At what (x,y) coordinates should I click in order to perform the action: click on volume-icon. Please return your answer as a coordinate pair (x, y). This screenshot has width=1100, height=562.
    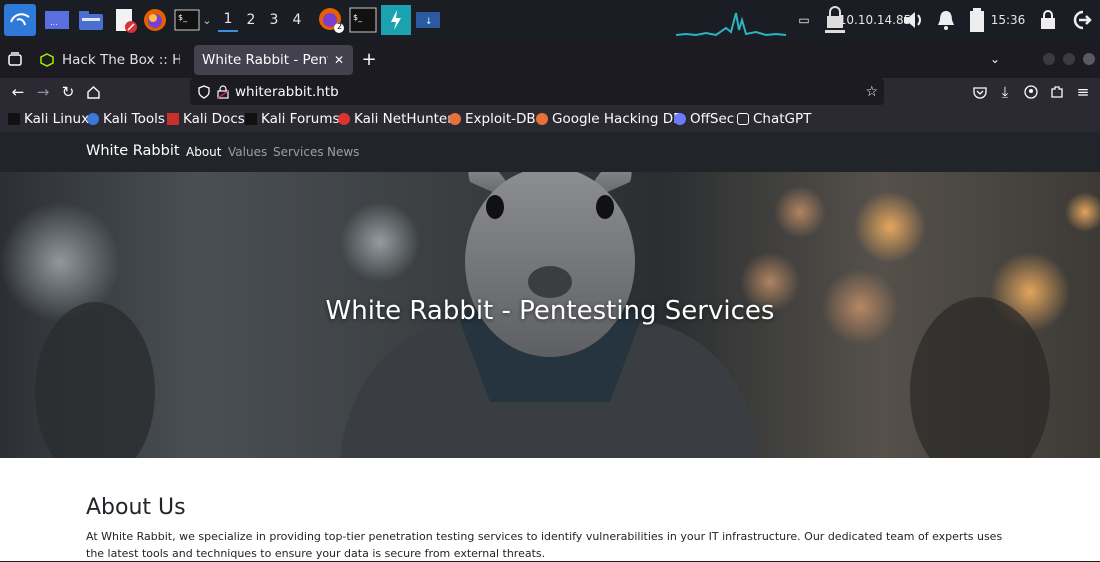
    Looking at the image, I should click on (914, 20).